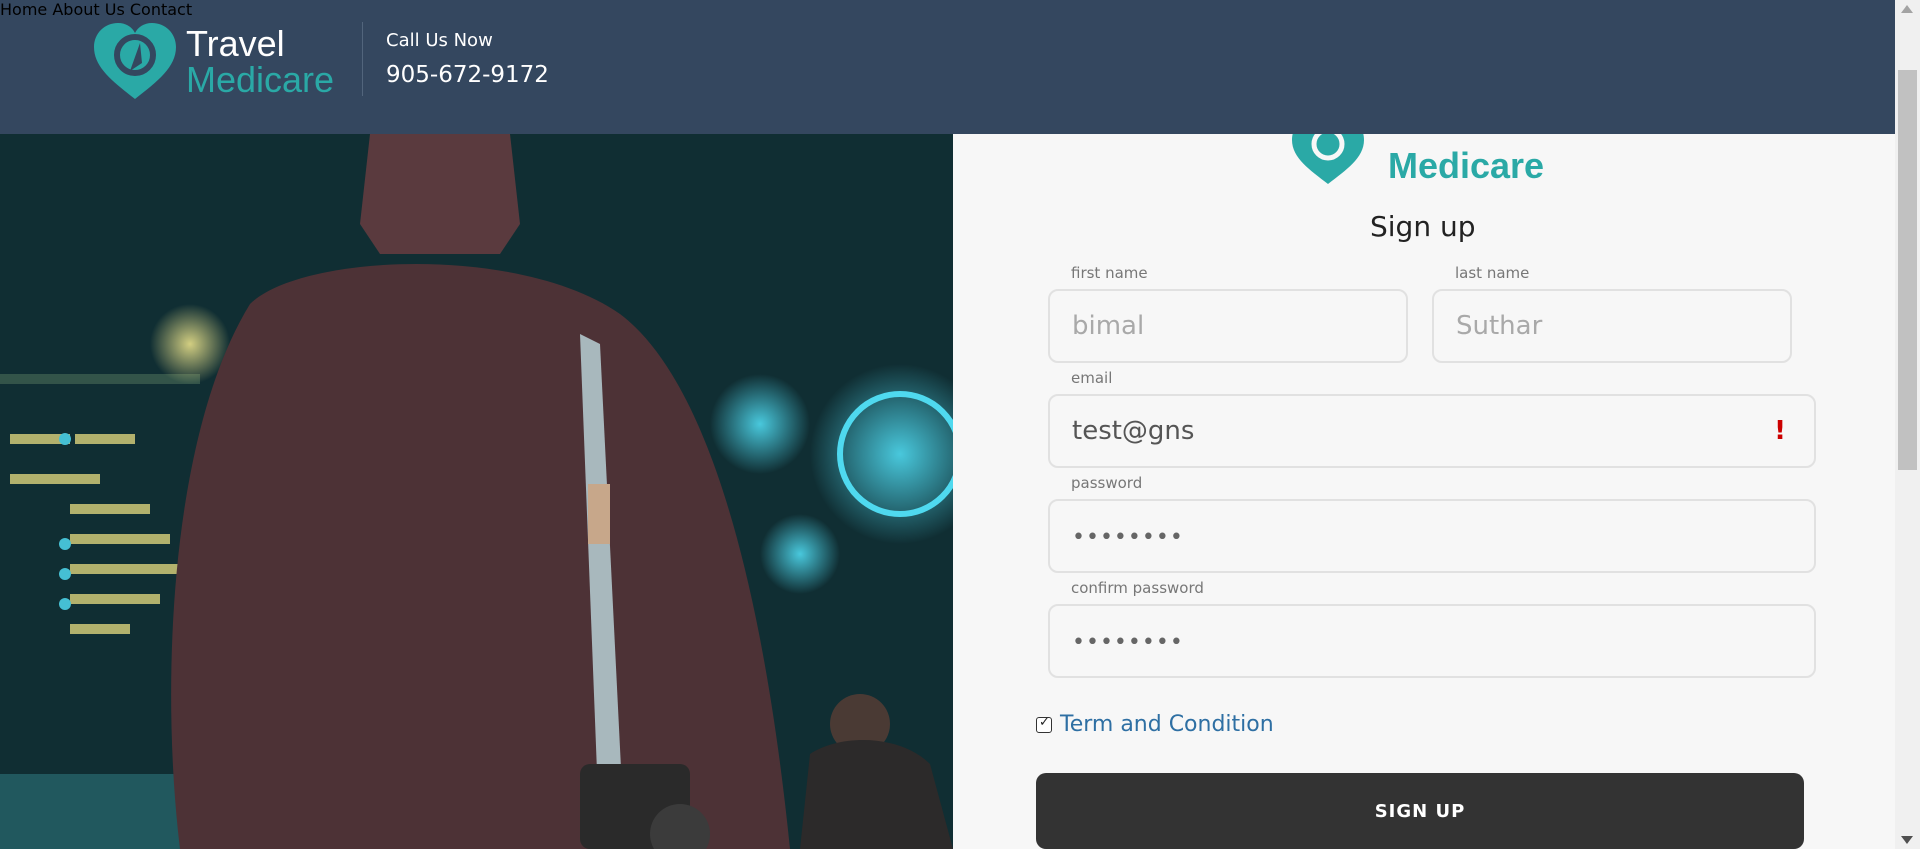  I want to click on signup-button: SIGN UP, so click(1420, 811).